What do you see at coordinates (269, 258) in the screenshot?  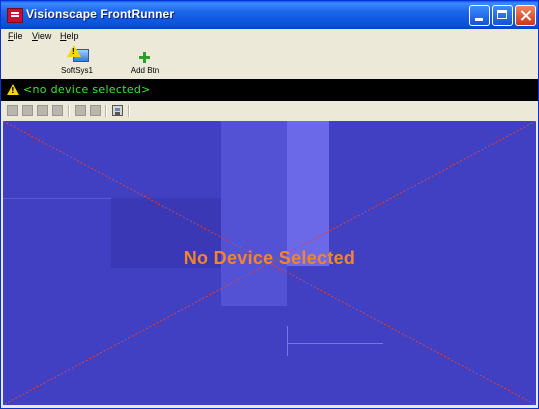 I see `no-device-message: No Device Selected` at bounding box center [269, 258].